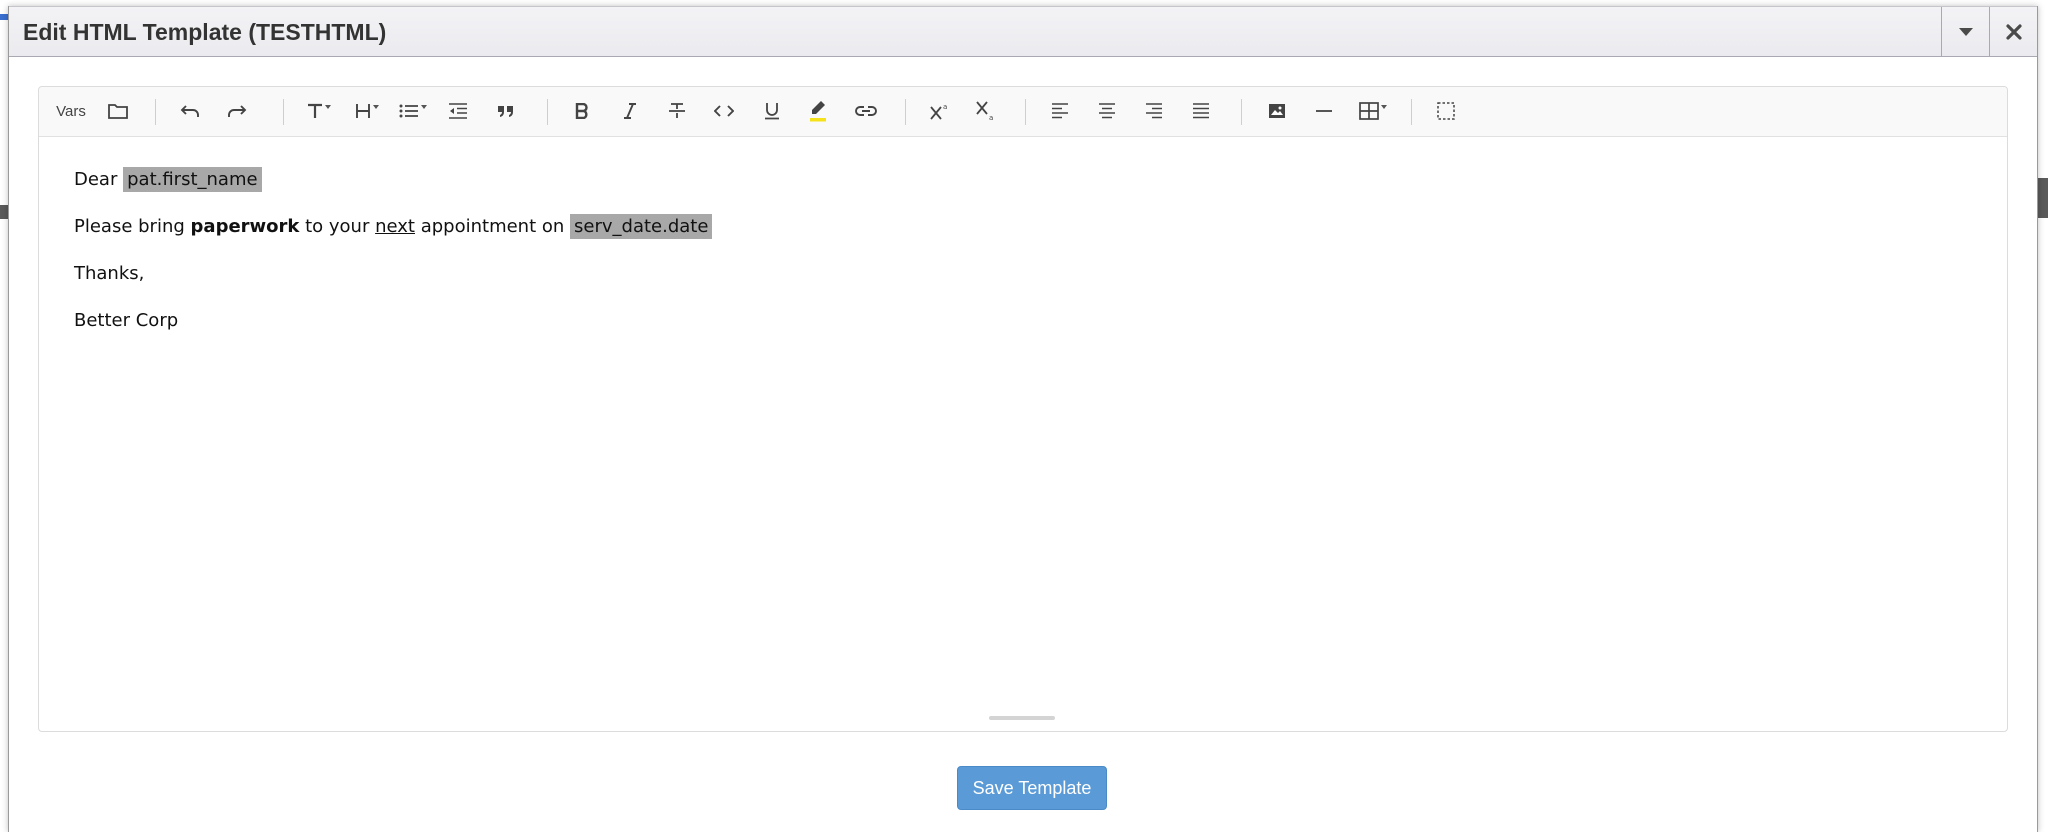  Describe the element at coordinates (1023, 31) in the screenshot. I see `dialog-titlebar: Edit HTML Template (TESTHTML)` at that location.